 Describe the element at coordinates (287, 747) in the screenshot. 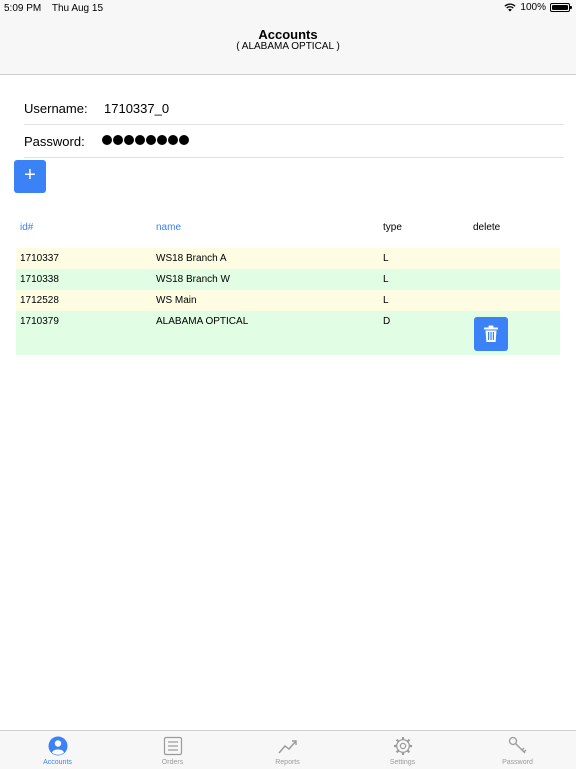

I see `chart-trend-icon` at that location.